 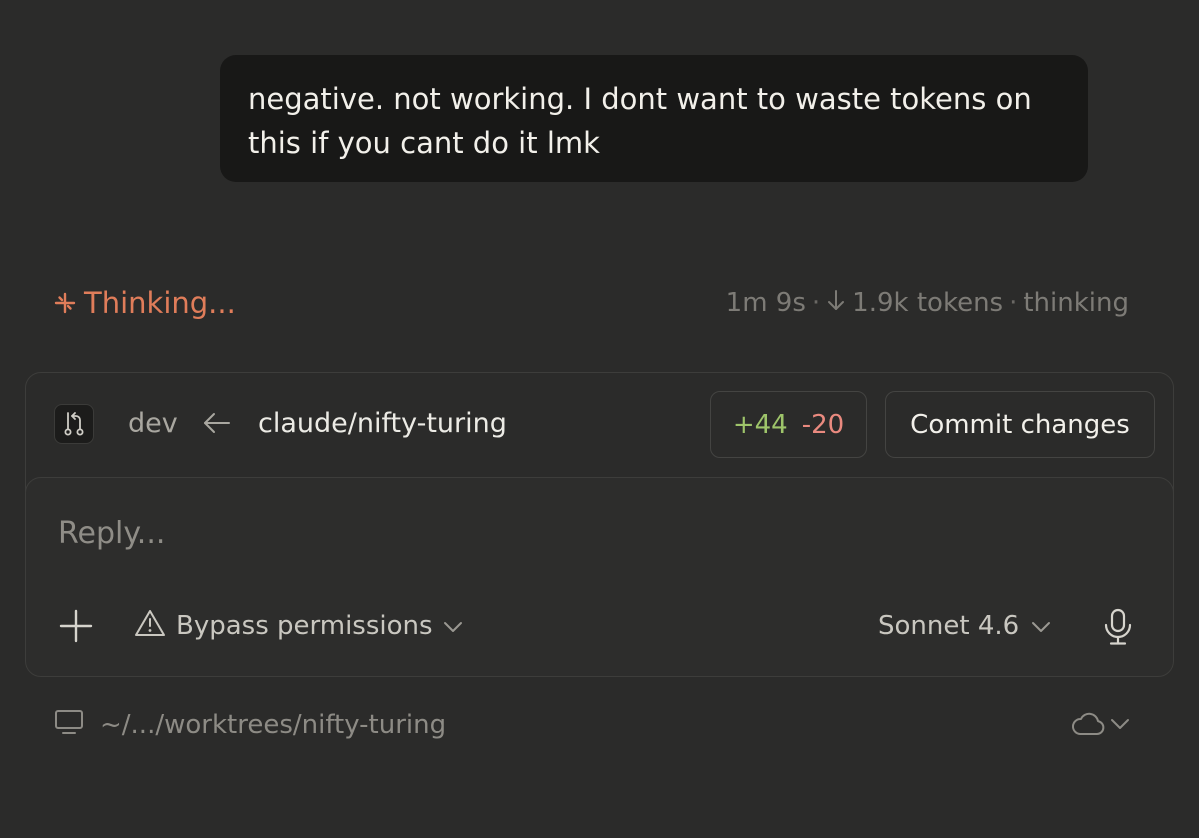 I want to click on token-count: 1.9k tokens, so click(x=928, y=303).